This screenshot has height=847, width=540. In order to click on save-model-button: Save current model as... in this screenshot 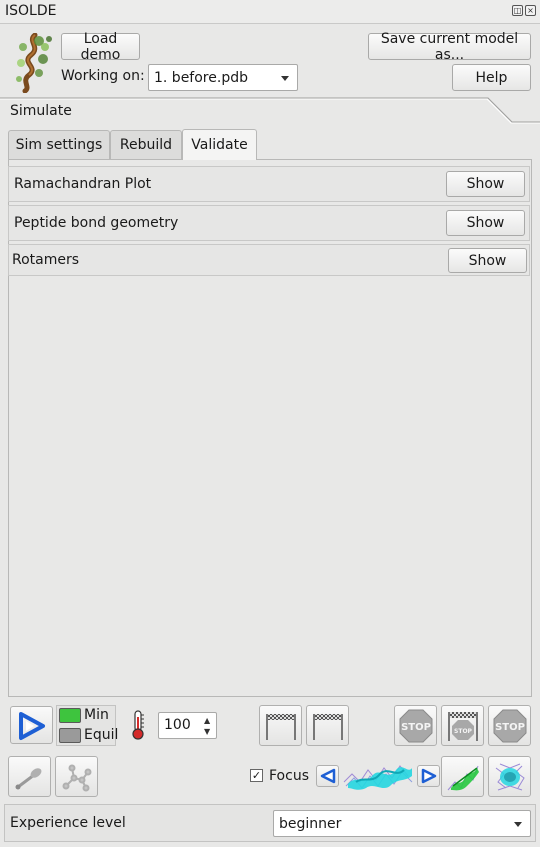, I will do `click(449, 47)`.